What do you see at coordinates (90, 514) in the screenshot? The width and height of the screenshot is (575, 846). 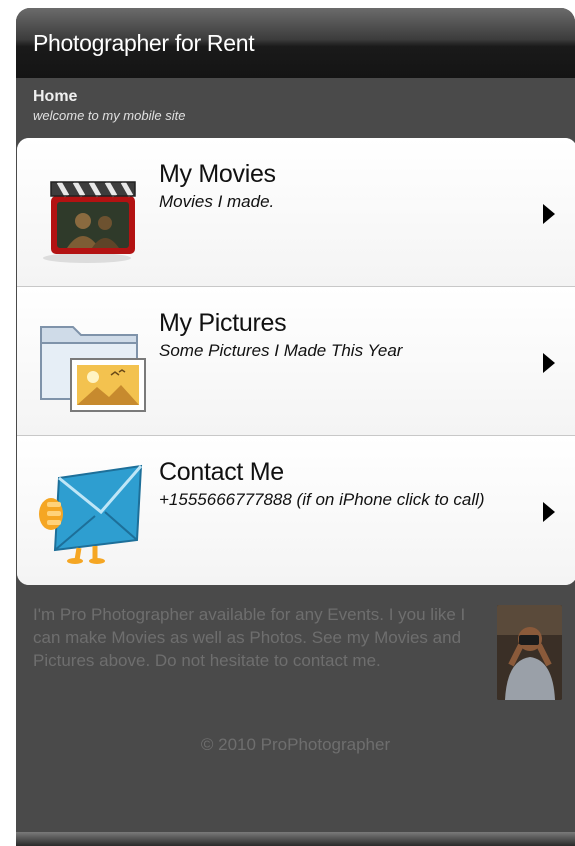 I see `envelope-icon` at bounding box center [90, 514].